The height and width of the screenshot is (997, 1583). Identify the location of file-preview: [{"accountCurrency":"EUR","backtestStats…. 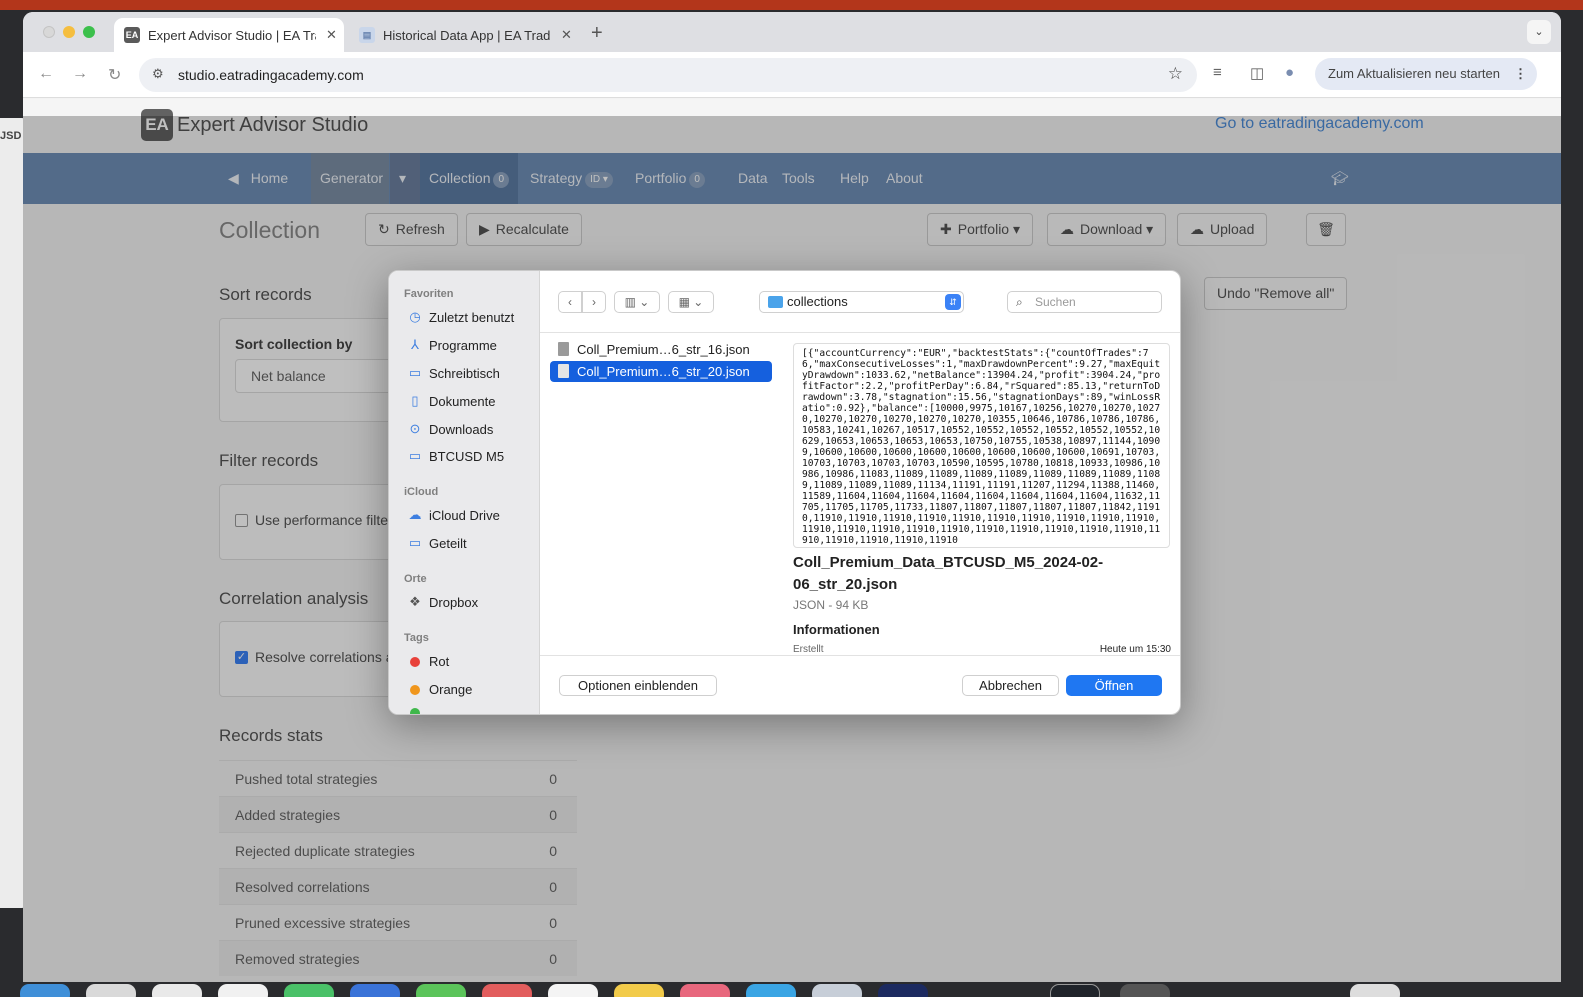
(980, 494).